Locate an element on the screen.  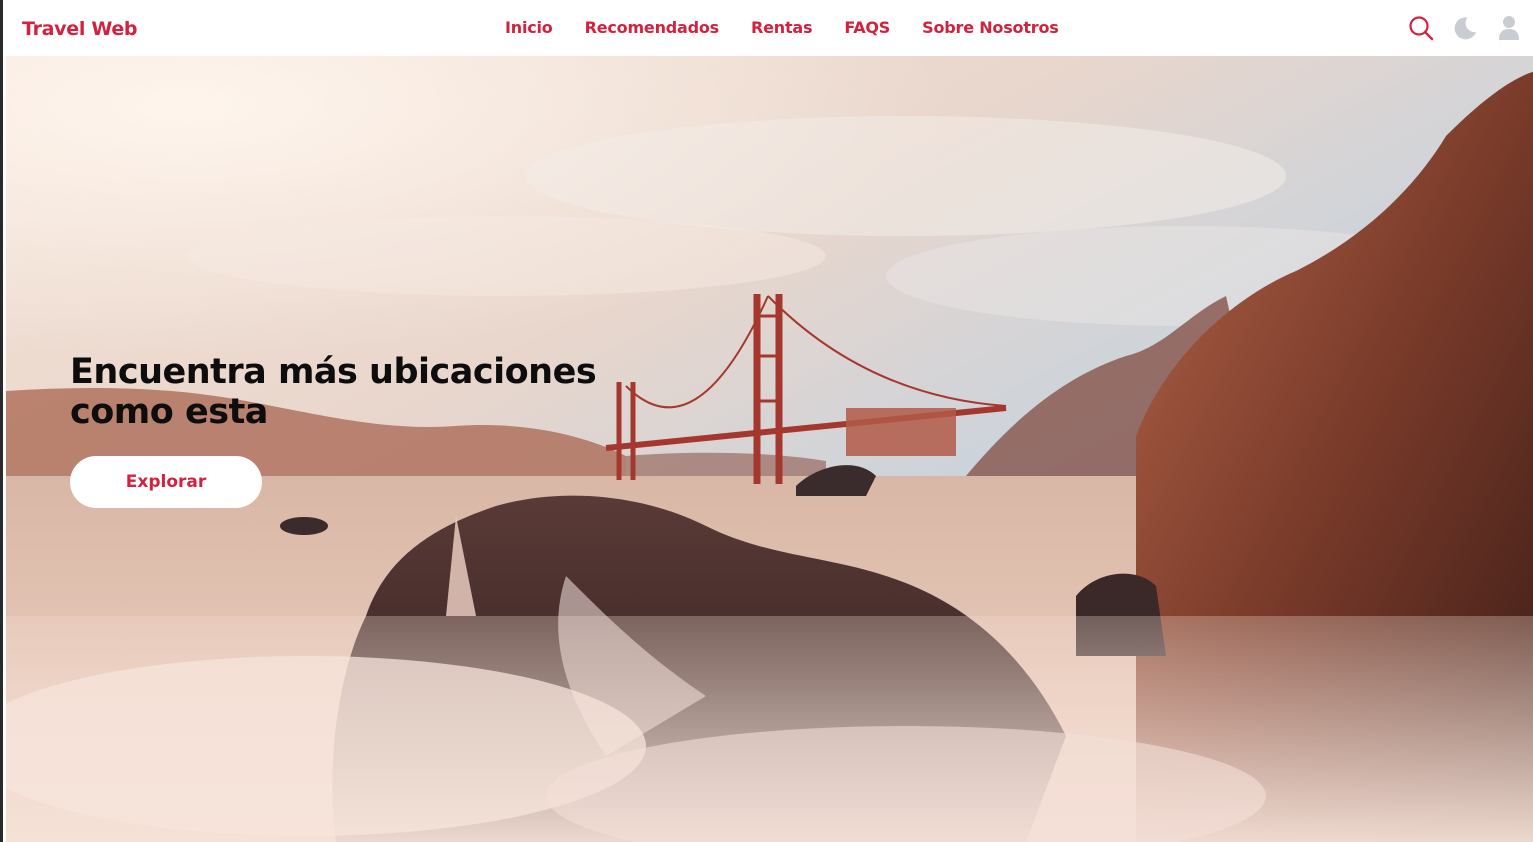
theme-toggle-button is located at coordinates (1465, 28).